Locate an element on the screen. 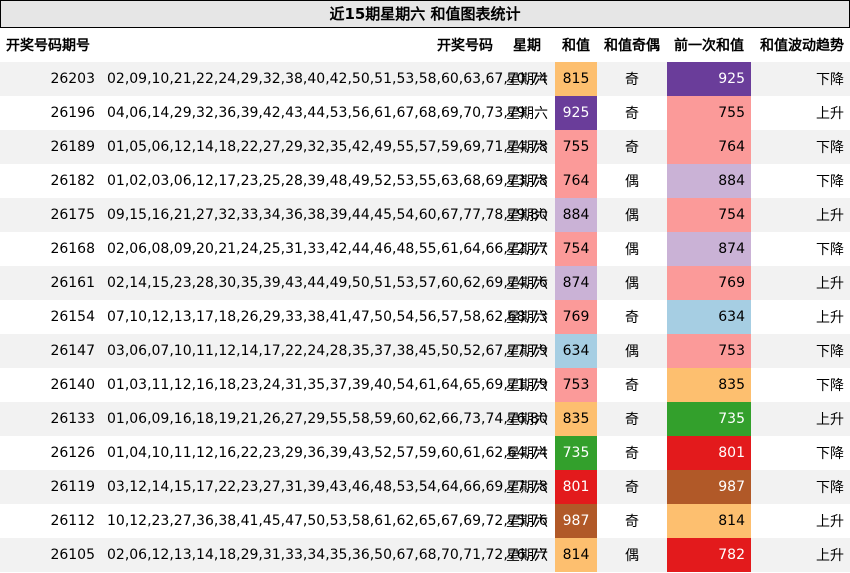  sum-cell: 769 is located at coordinates (576, 317).